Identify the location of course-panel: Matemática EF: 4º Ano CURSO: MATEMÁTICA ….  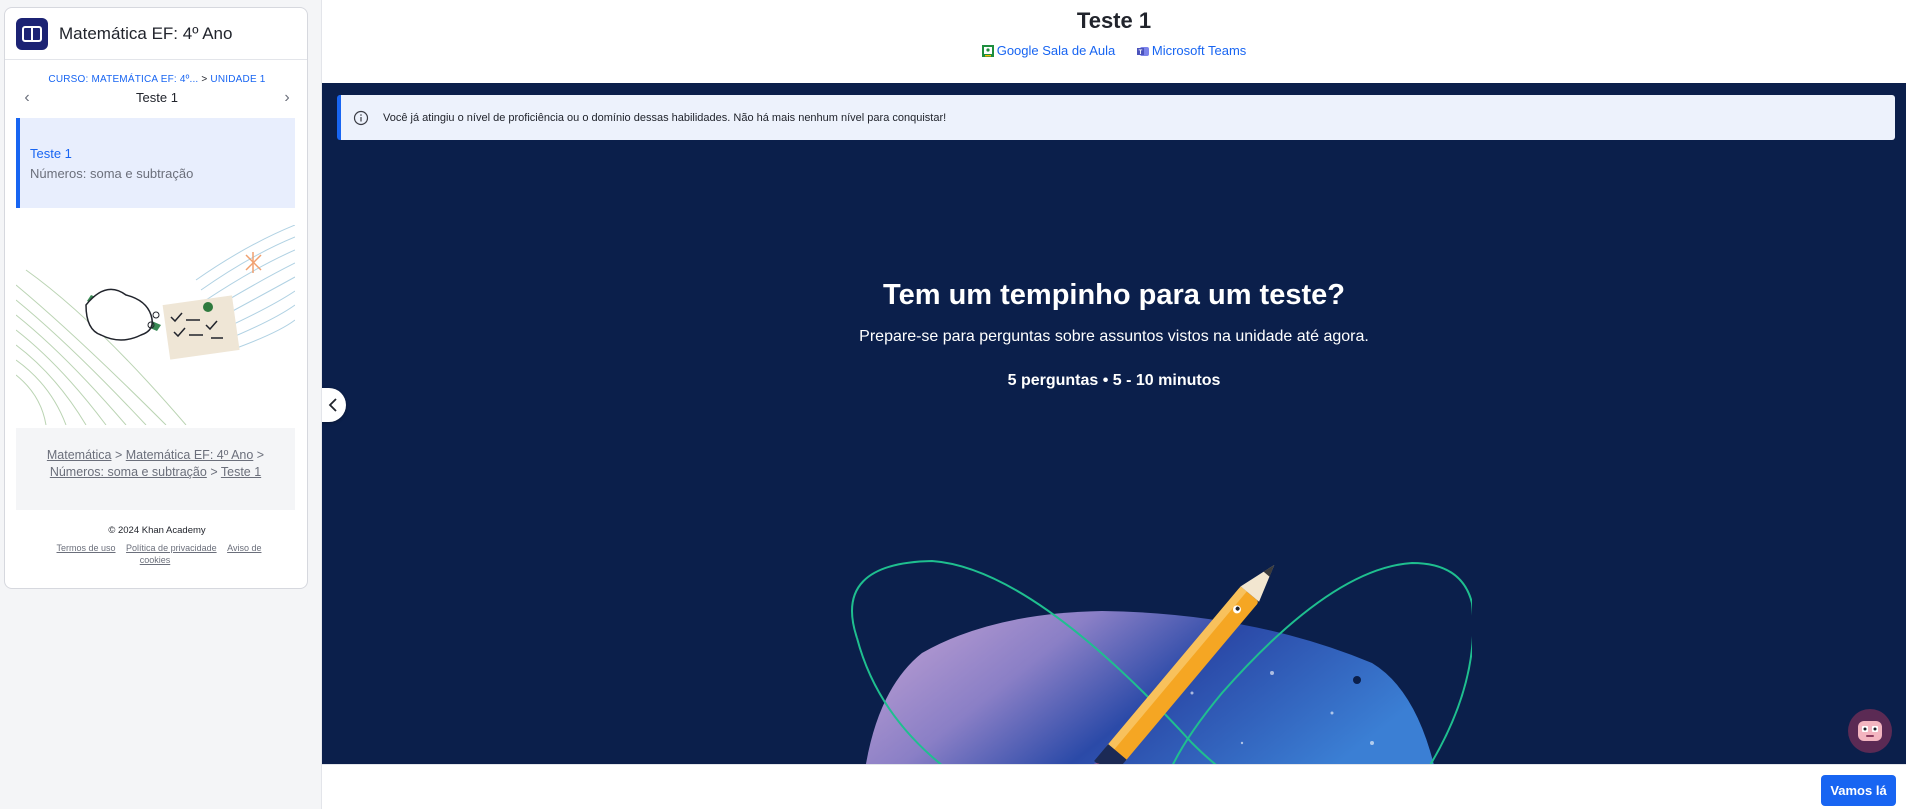
(156, 298).